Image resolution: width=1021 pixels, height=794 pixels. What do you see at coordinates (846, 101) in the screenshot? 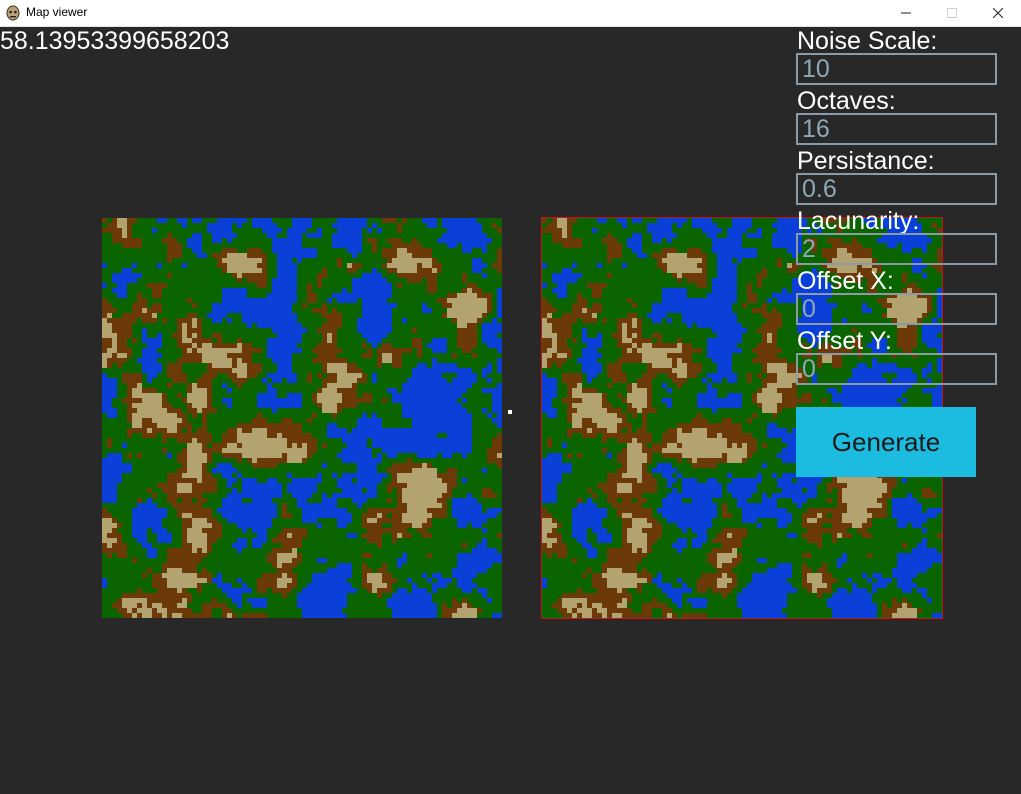
I see `octaves-label: Octaves:` at bounding box center [846, 101].